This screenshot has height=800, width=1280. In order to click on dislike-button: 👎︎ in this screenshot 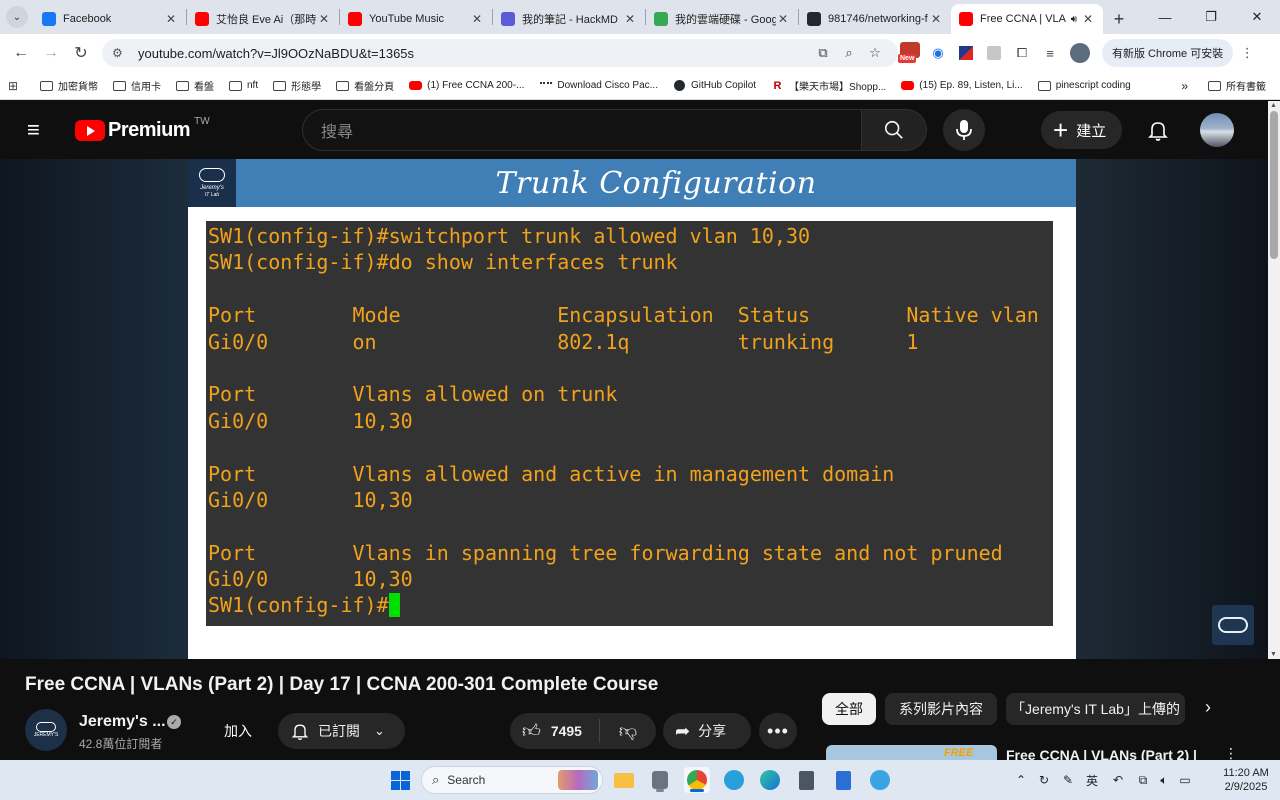, I will do `click(628, 731)`.